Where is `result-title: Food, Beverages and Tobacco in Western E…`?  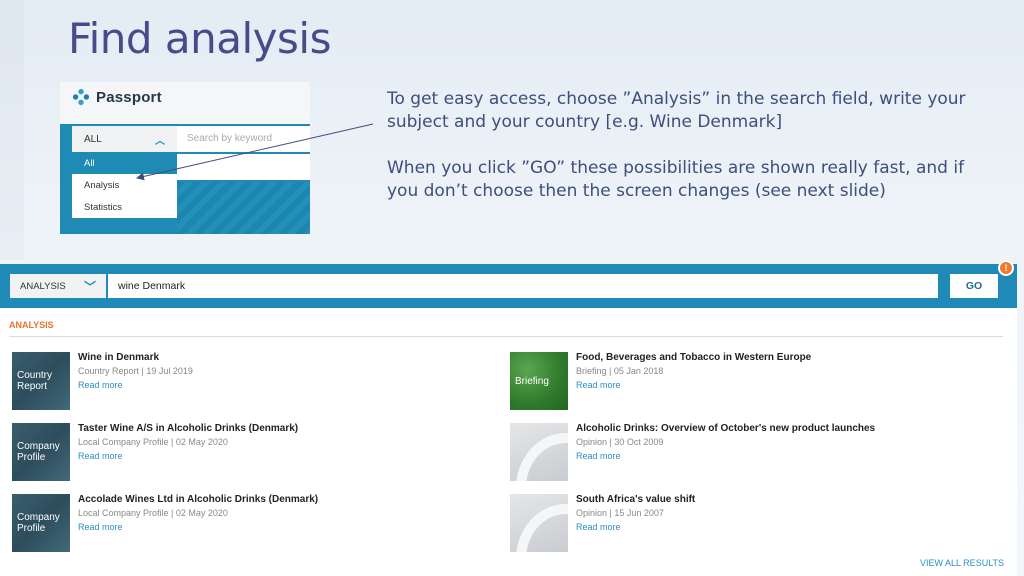
result-title: Food, Beverages and Tobacco in Western E… is located at coordinates (693, 357).